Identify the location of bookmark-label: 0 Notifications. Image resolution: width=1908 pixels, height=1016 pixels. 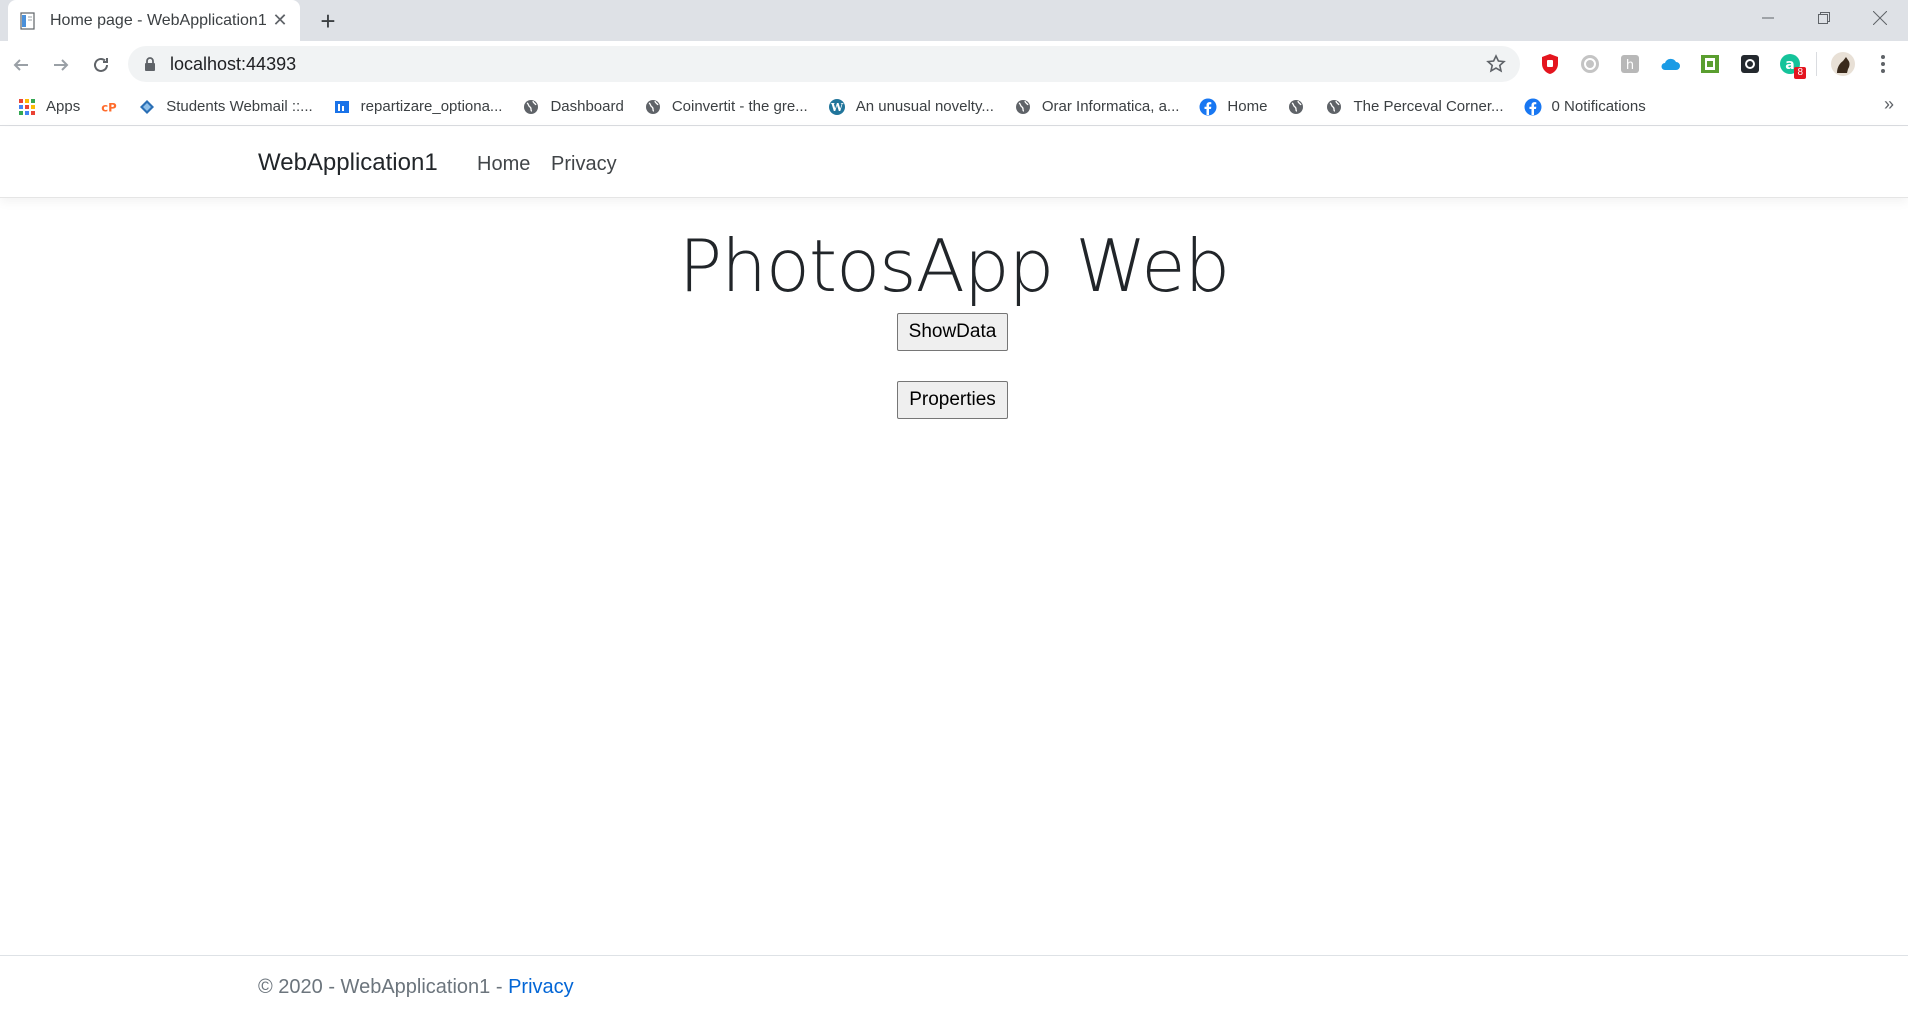
(1598, 106).